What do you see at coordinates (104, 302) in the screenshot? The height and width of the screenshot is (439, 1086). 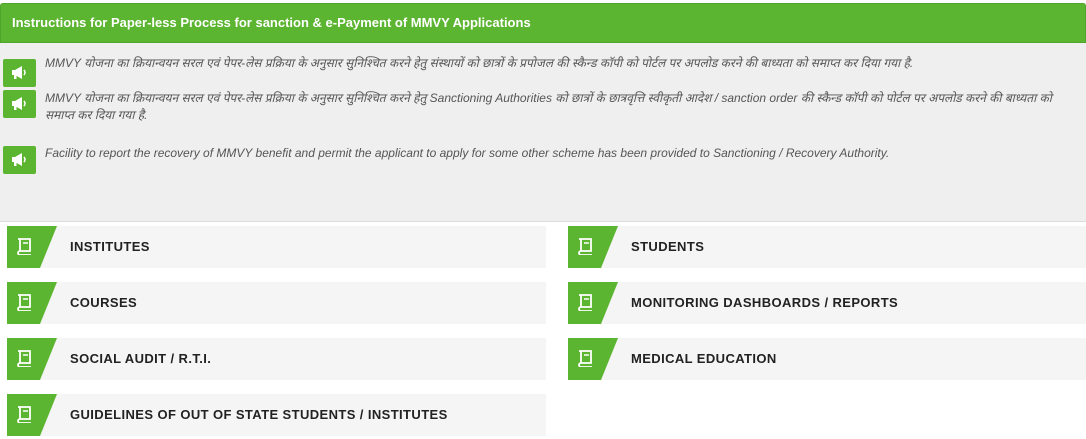 I see `tile-label: COURSES` at bounding box center [104, 302].